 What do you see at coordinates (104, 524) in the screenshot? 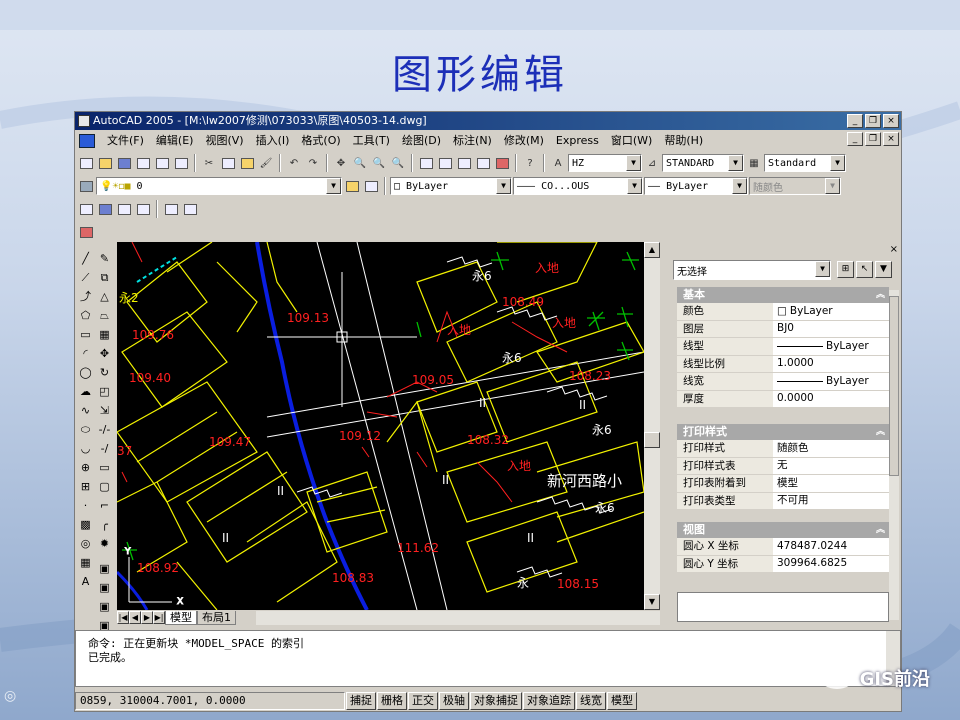
I see `fillet-icon: ╭` at bounding box center [104, 524].